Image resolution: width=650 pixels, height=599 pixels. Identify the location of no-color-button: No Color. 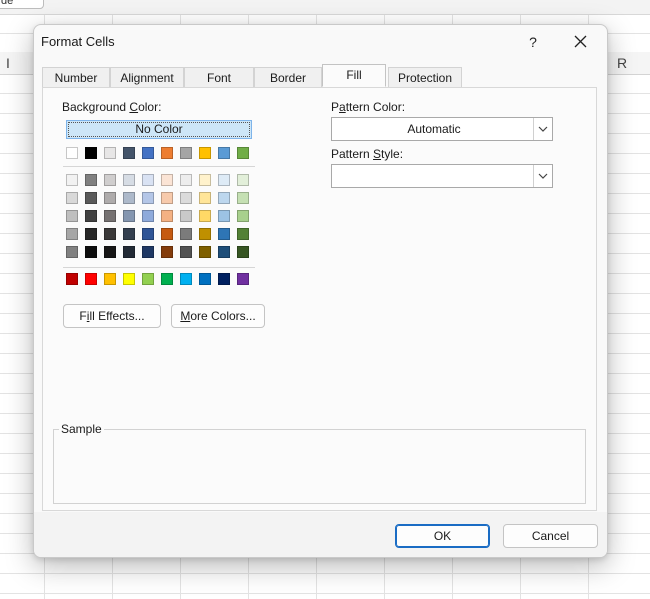
(159, 129).